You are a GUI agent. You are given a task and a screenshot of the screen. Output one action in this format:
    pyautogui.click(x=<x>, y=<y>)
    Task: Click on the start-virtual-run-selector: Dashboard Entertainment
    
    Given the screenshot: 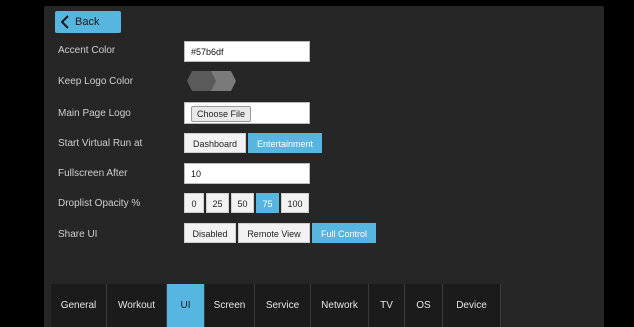 What is the action you would take?
    pyautogui.click(x=253, y=143)
    